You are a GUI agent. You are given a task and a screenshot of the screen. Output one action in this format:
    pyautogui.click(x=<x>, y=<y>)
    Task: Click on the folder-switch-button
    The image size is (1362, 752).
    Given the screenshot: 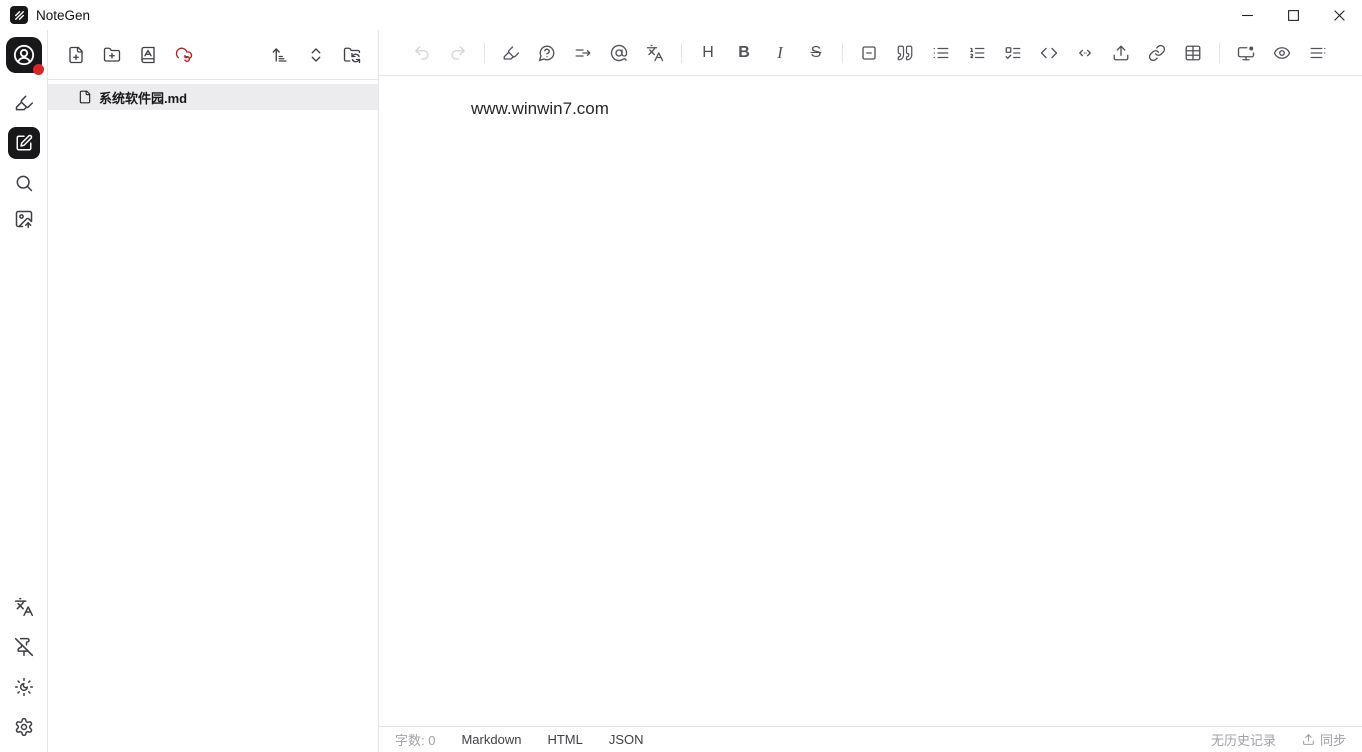 What is the action you would take?
    pyautogui.click(x=352, y=55)
    